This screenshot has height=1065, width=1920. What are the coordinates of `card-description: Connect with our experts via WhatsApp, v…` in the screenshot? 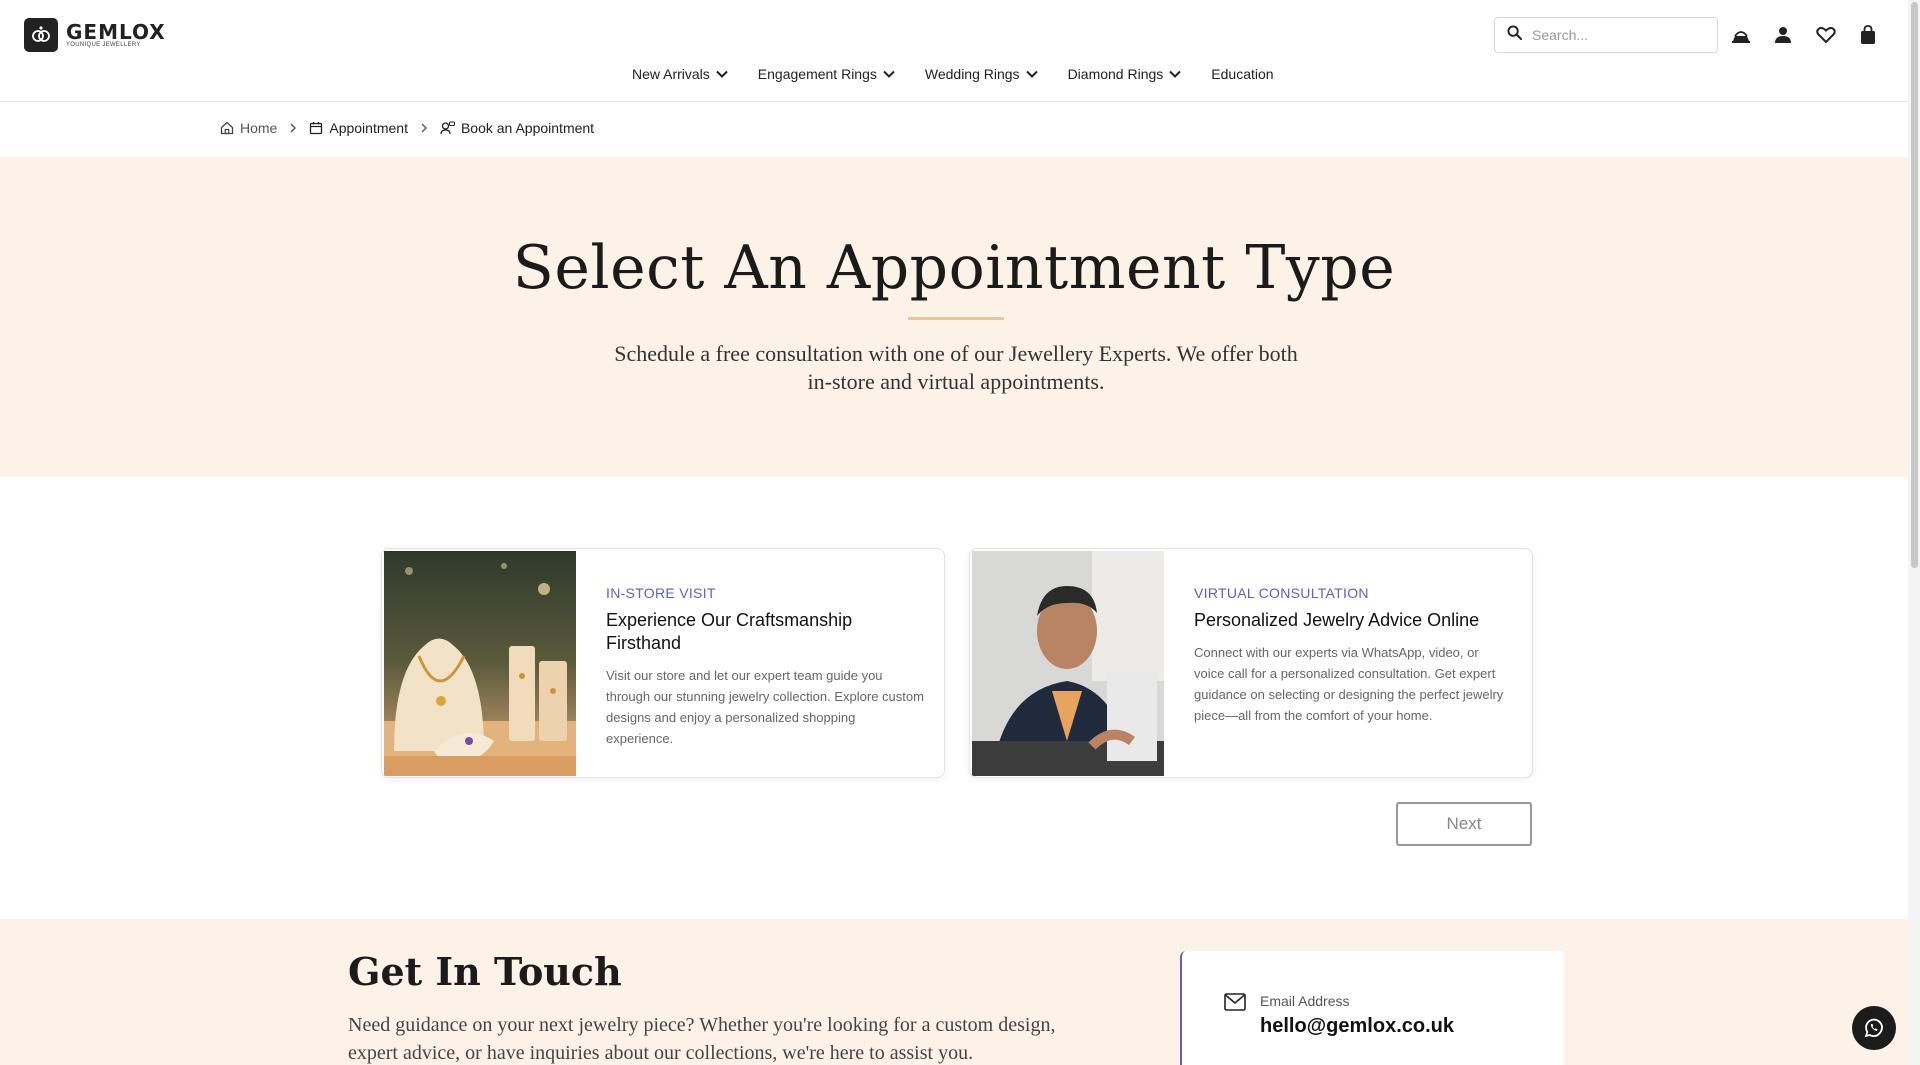 It's located at (1349, 684).